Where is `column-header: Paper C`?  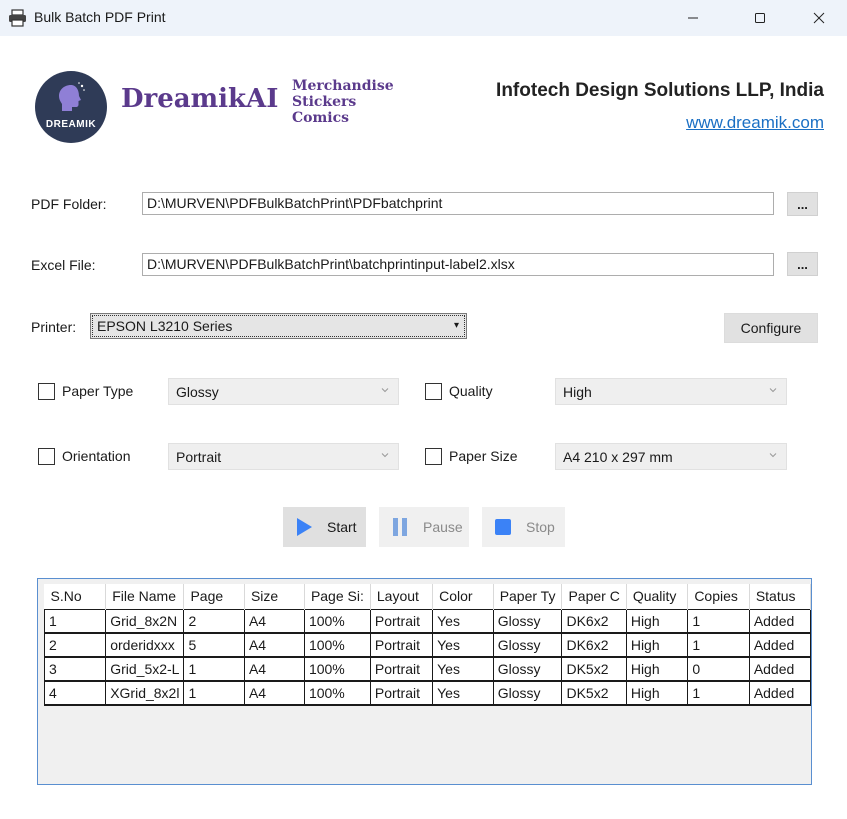 column-header: Paper C is located at coordinates (594, 596).